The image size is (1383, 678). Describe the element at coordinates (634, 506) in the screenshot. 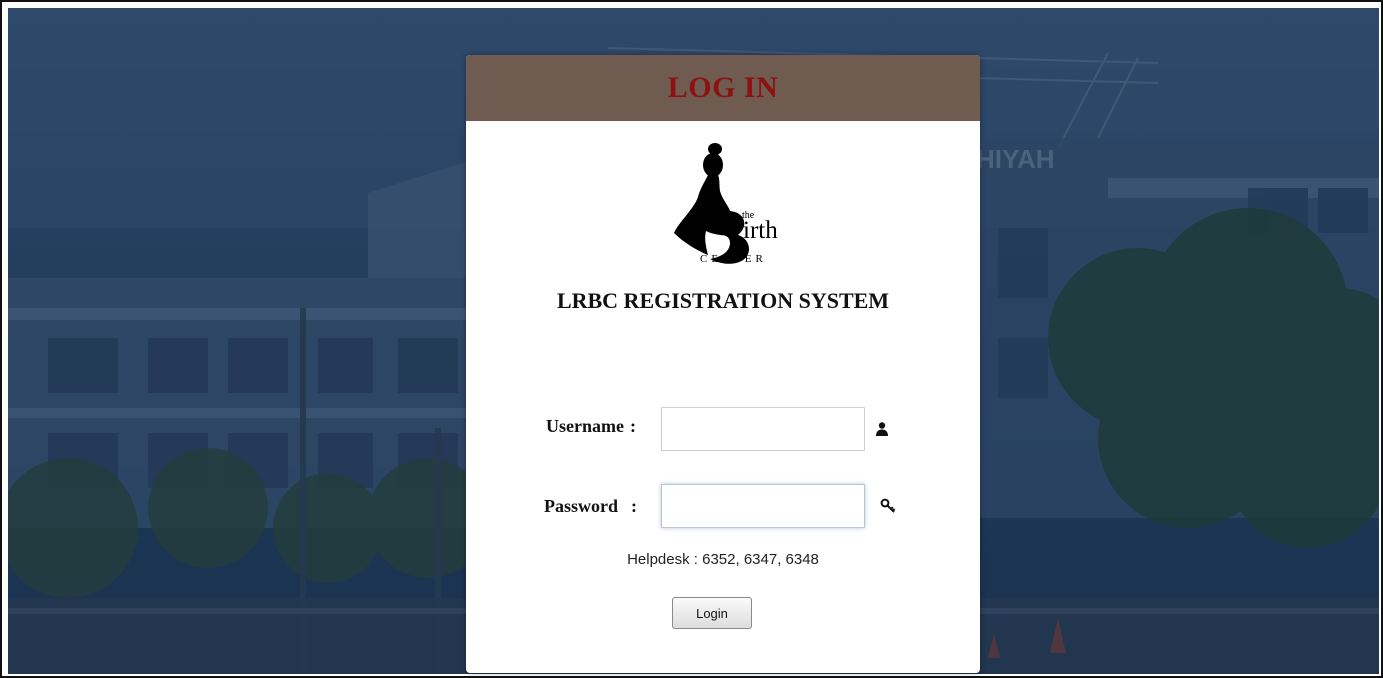

I see `password-colon: :` at that location.